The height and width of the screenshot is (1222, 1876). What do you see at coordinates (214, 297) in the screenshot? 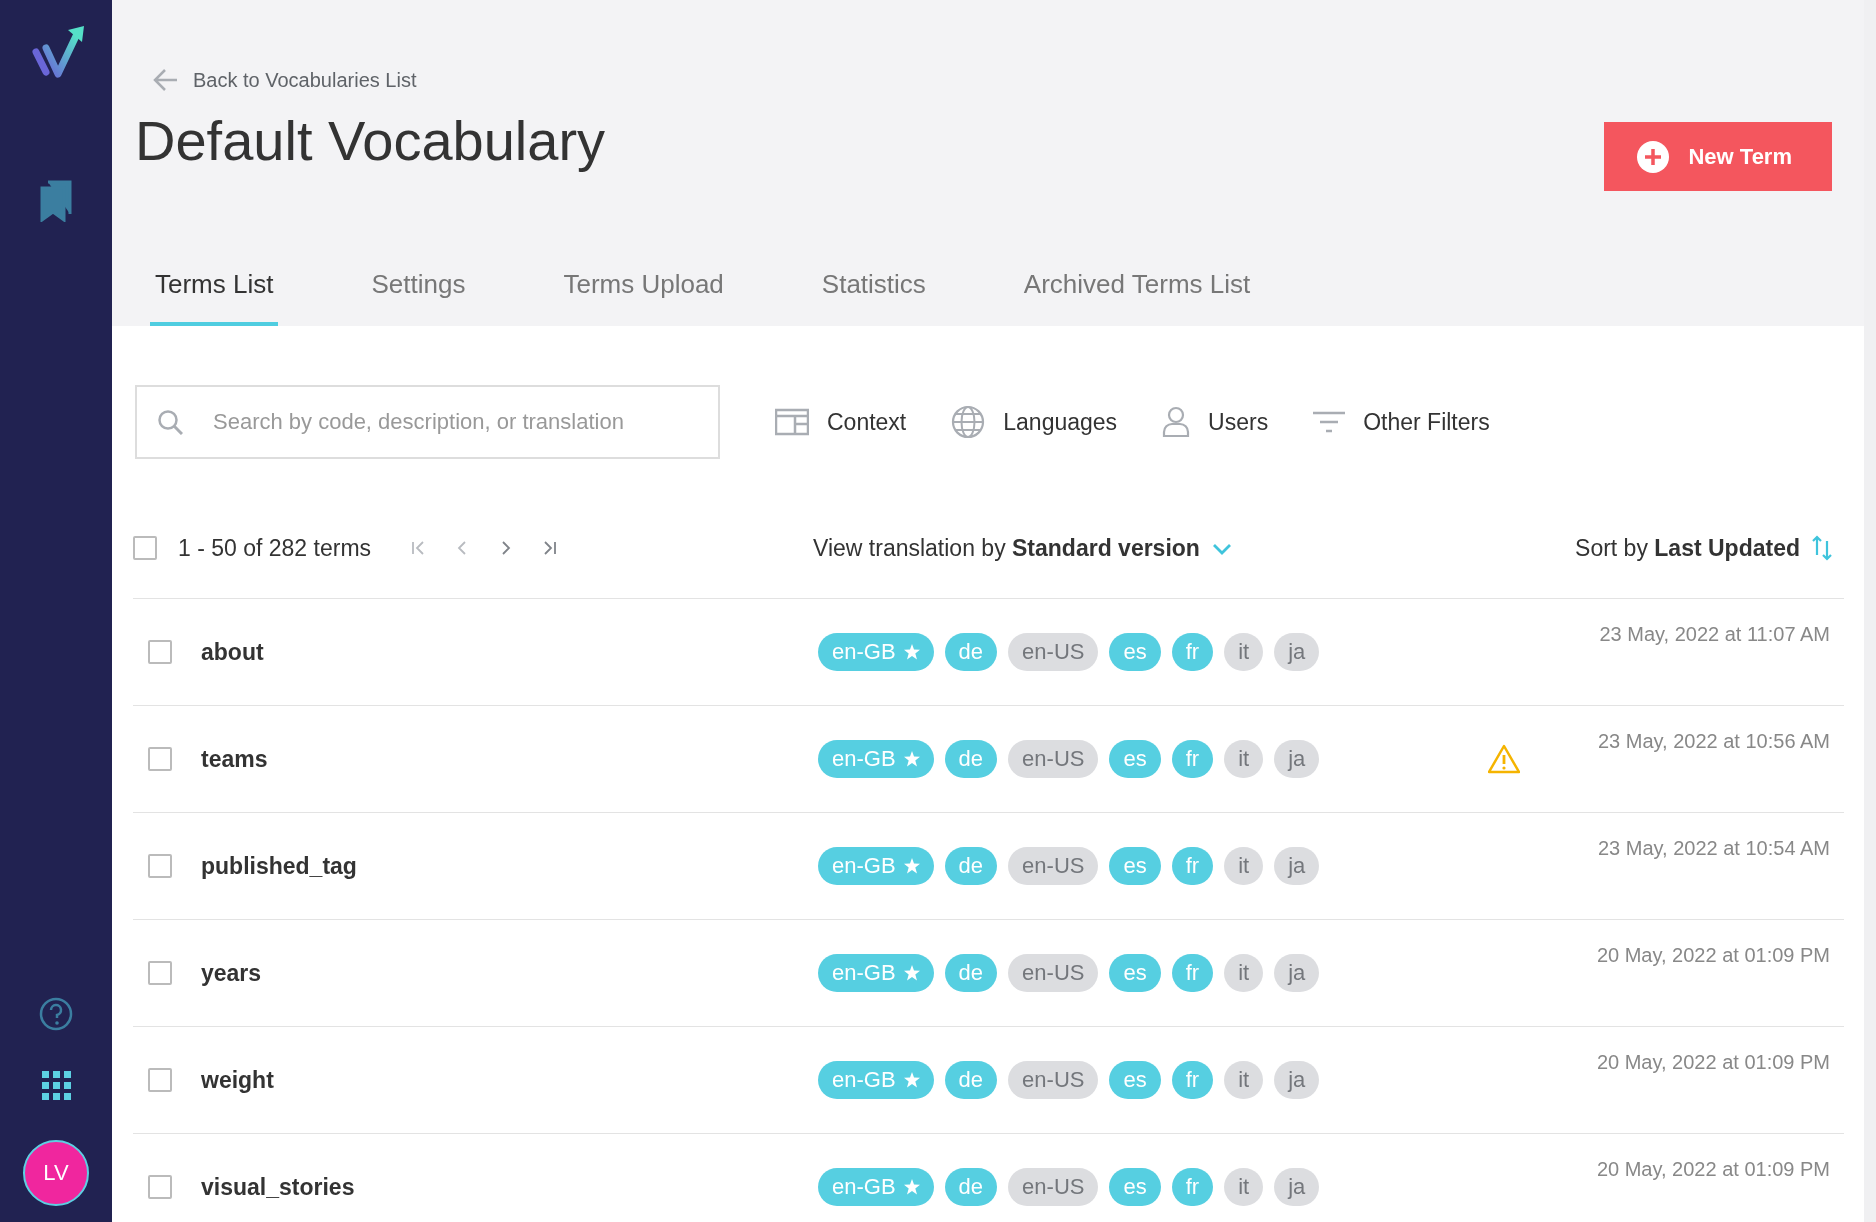
I see `tab: Terms List` at bounding box center [214, 297].